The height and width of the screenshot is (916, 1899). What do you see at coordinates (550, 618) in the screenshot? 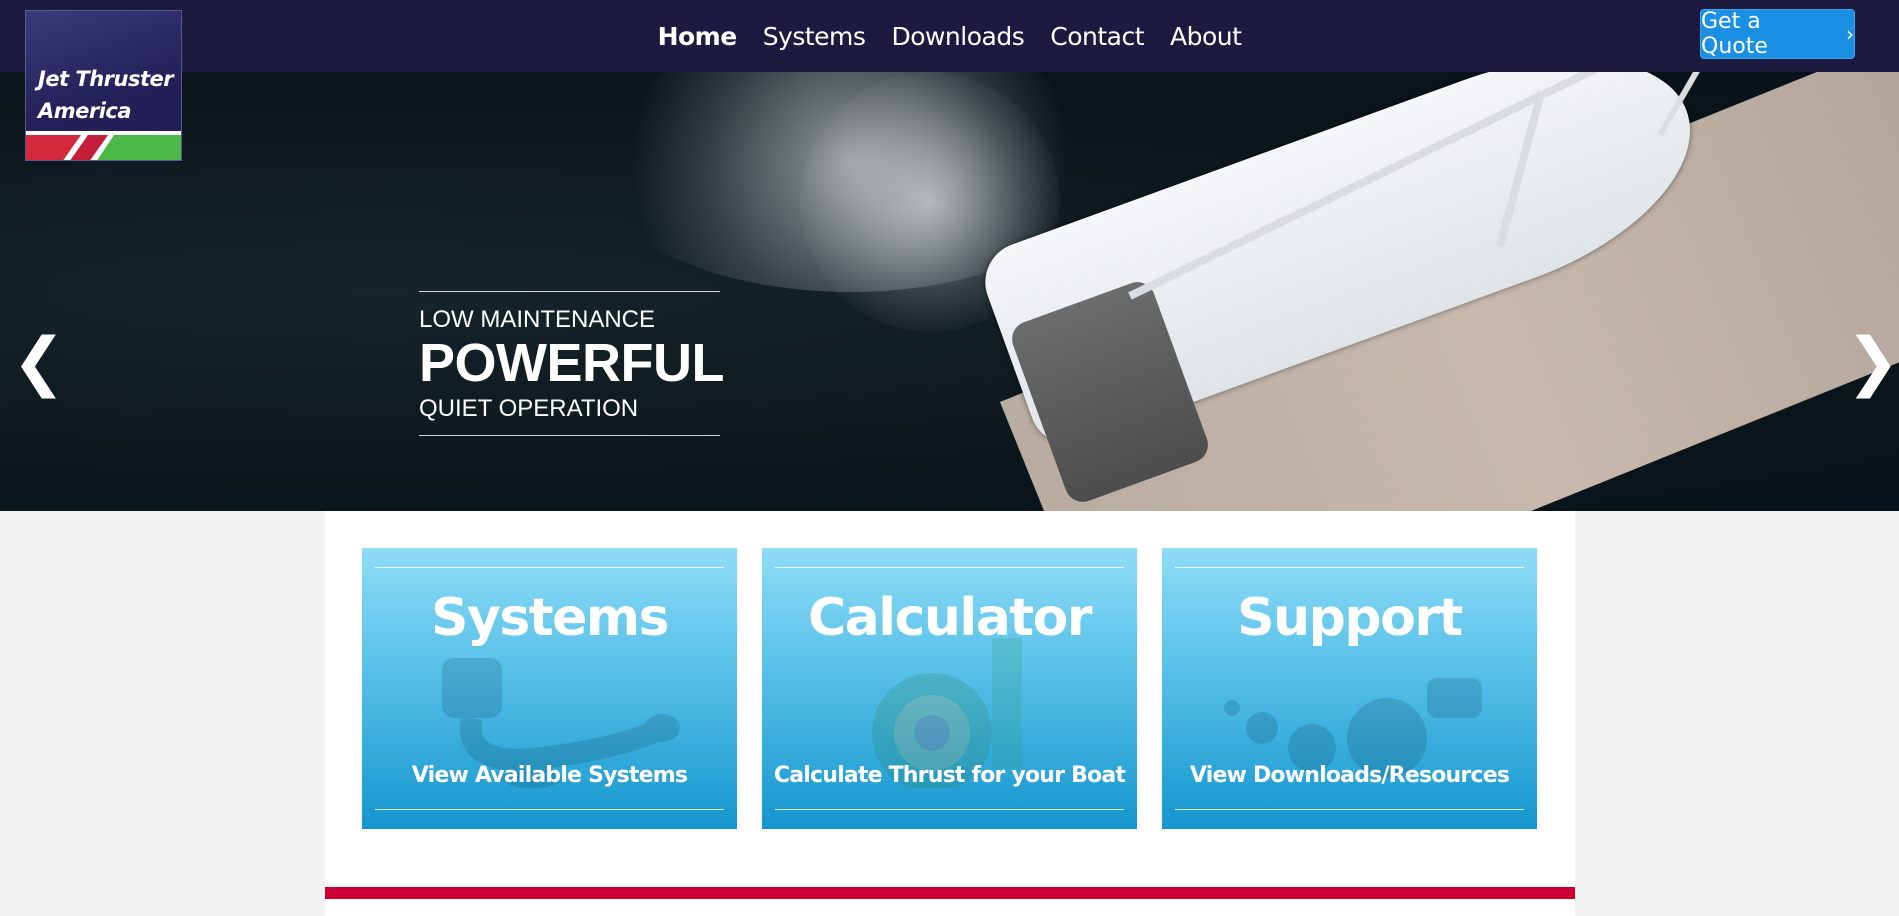
I see `card-title: Systems` at bounding box center [550, 618].